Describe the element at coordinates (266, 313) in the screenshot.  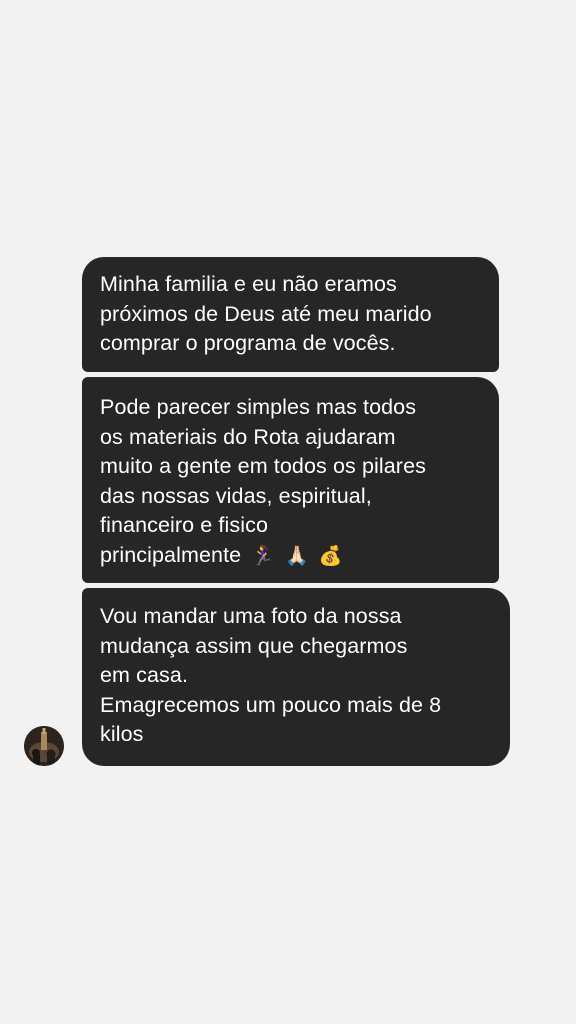
I see `message-text-line: próximos de Deus até meu marido` at that location.